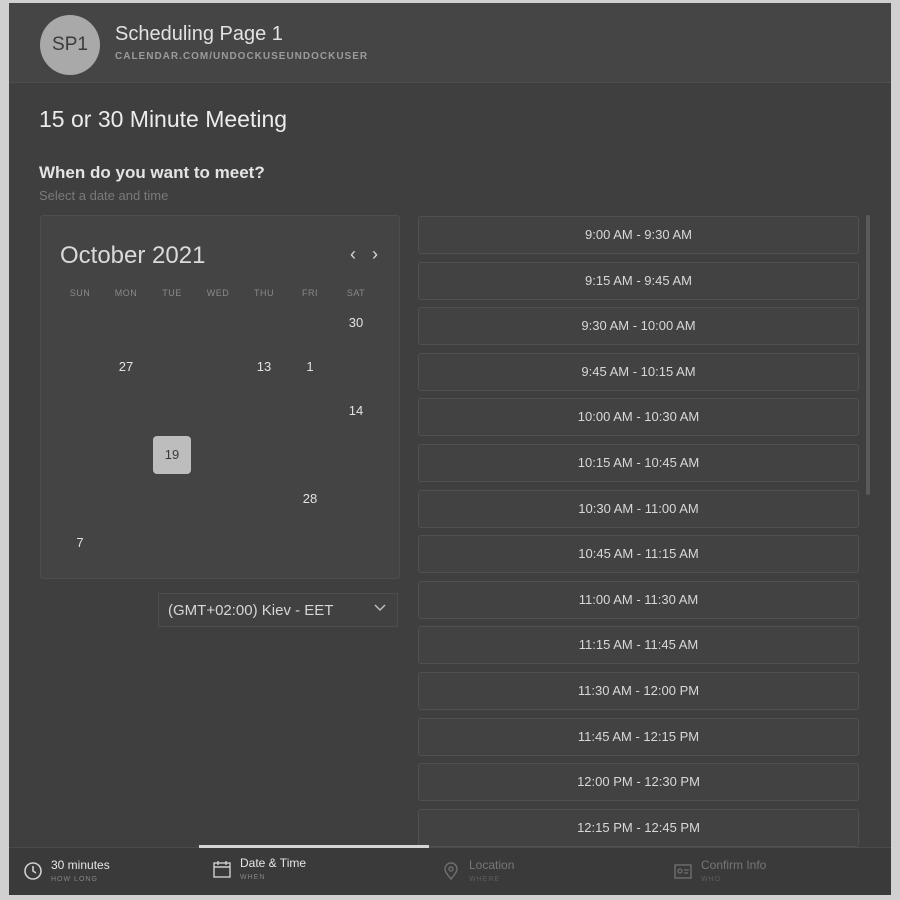  I want to click on chevron-down-icon, so click(380, 608).